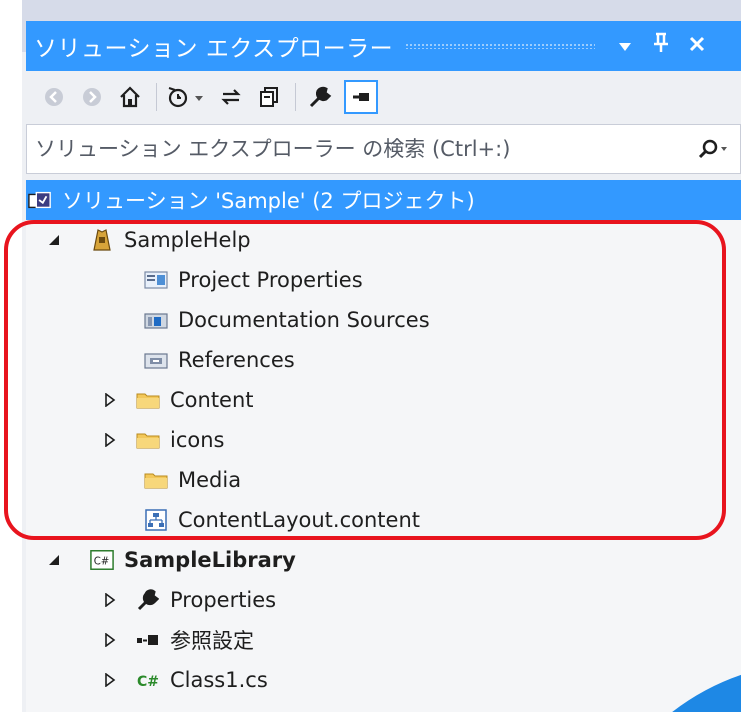 This screenshot has height=712, width=741. I want to click on search-box, so click(383, 149).